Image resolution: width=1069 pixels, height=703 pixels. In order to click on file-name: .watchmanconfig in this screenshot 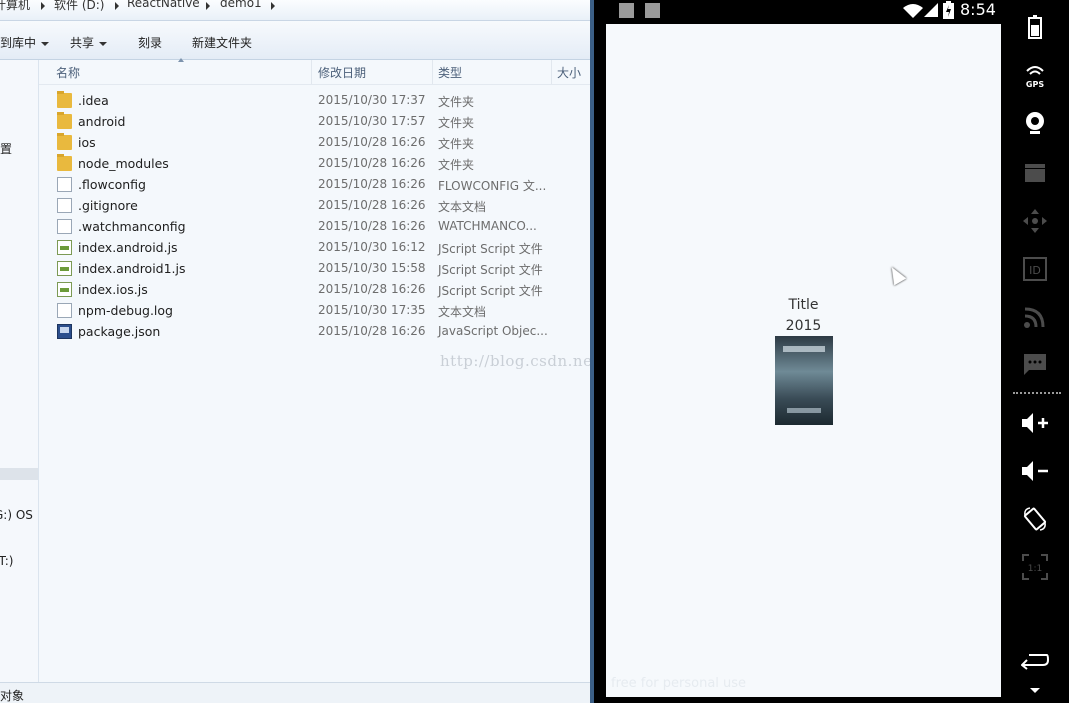, I will do `click(132, 226)`.